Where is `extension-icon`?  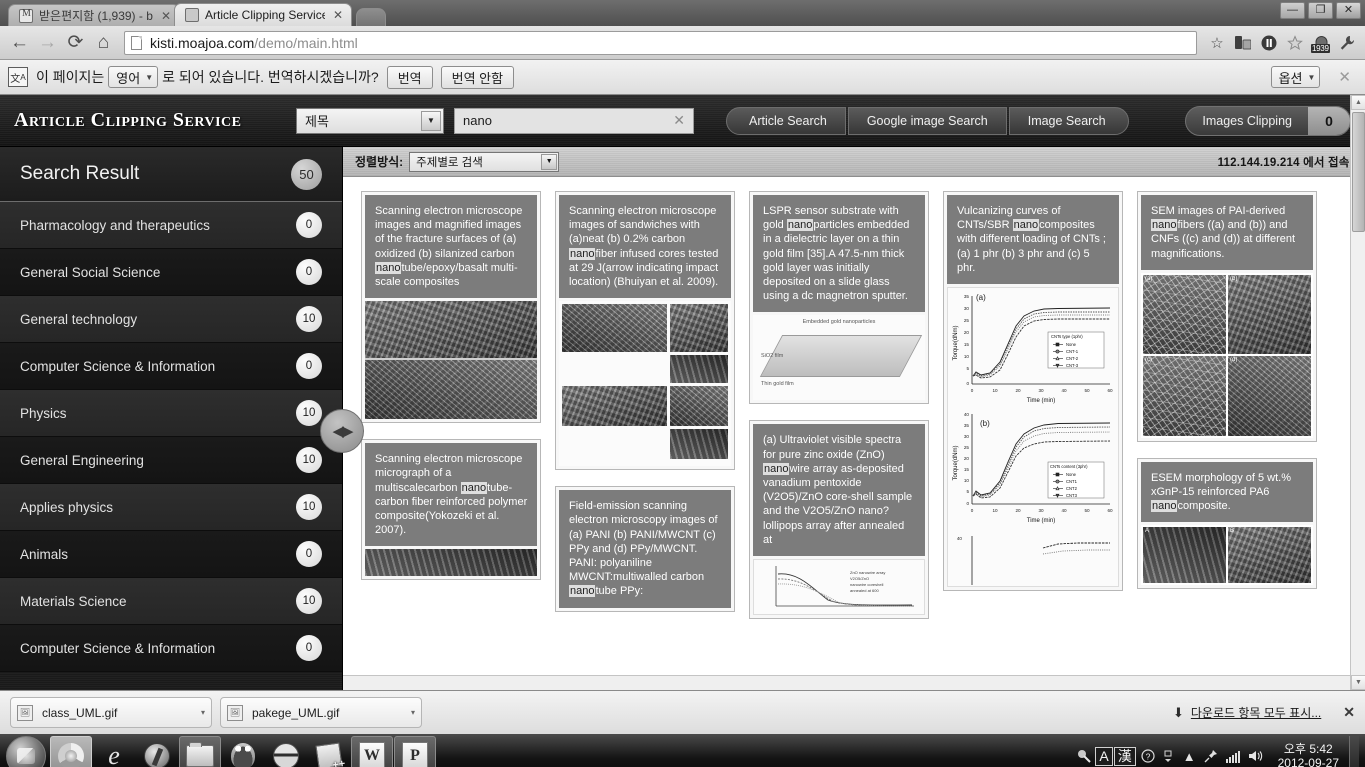 extension-icon is located at coordinates (1243, 43).